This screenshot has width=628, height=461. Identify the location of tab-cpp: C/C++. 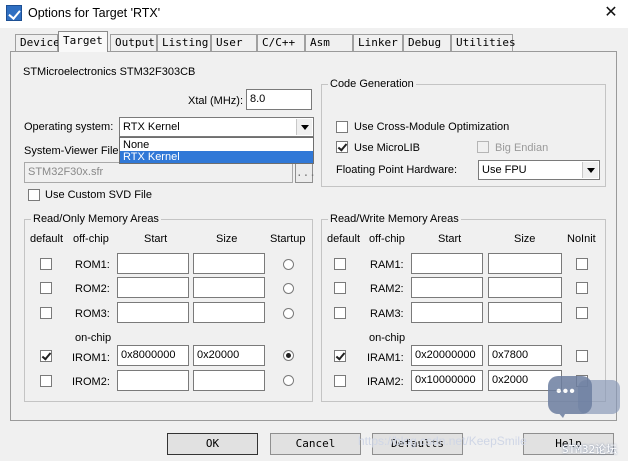
(281, 42).